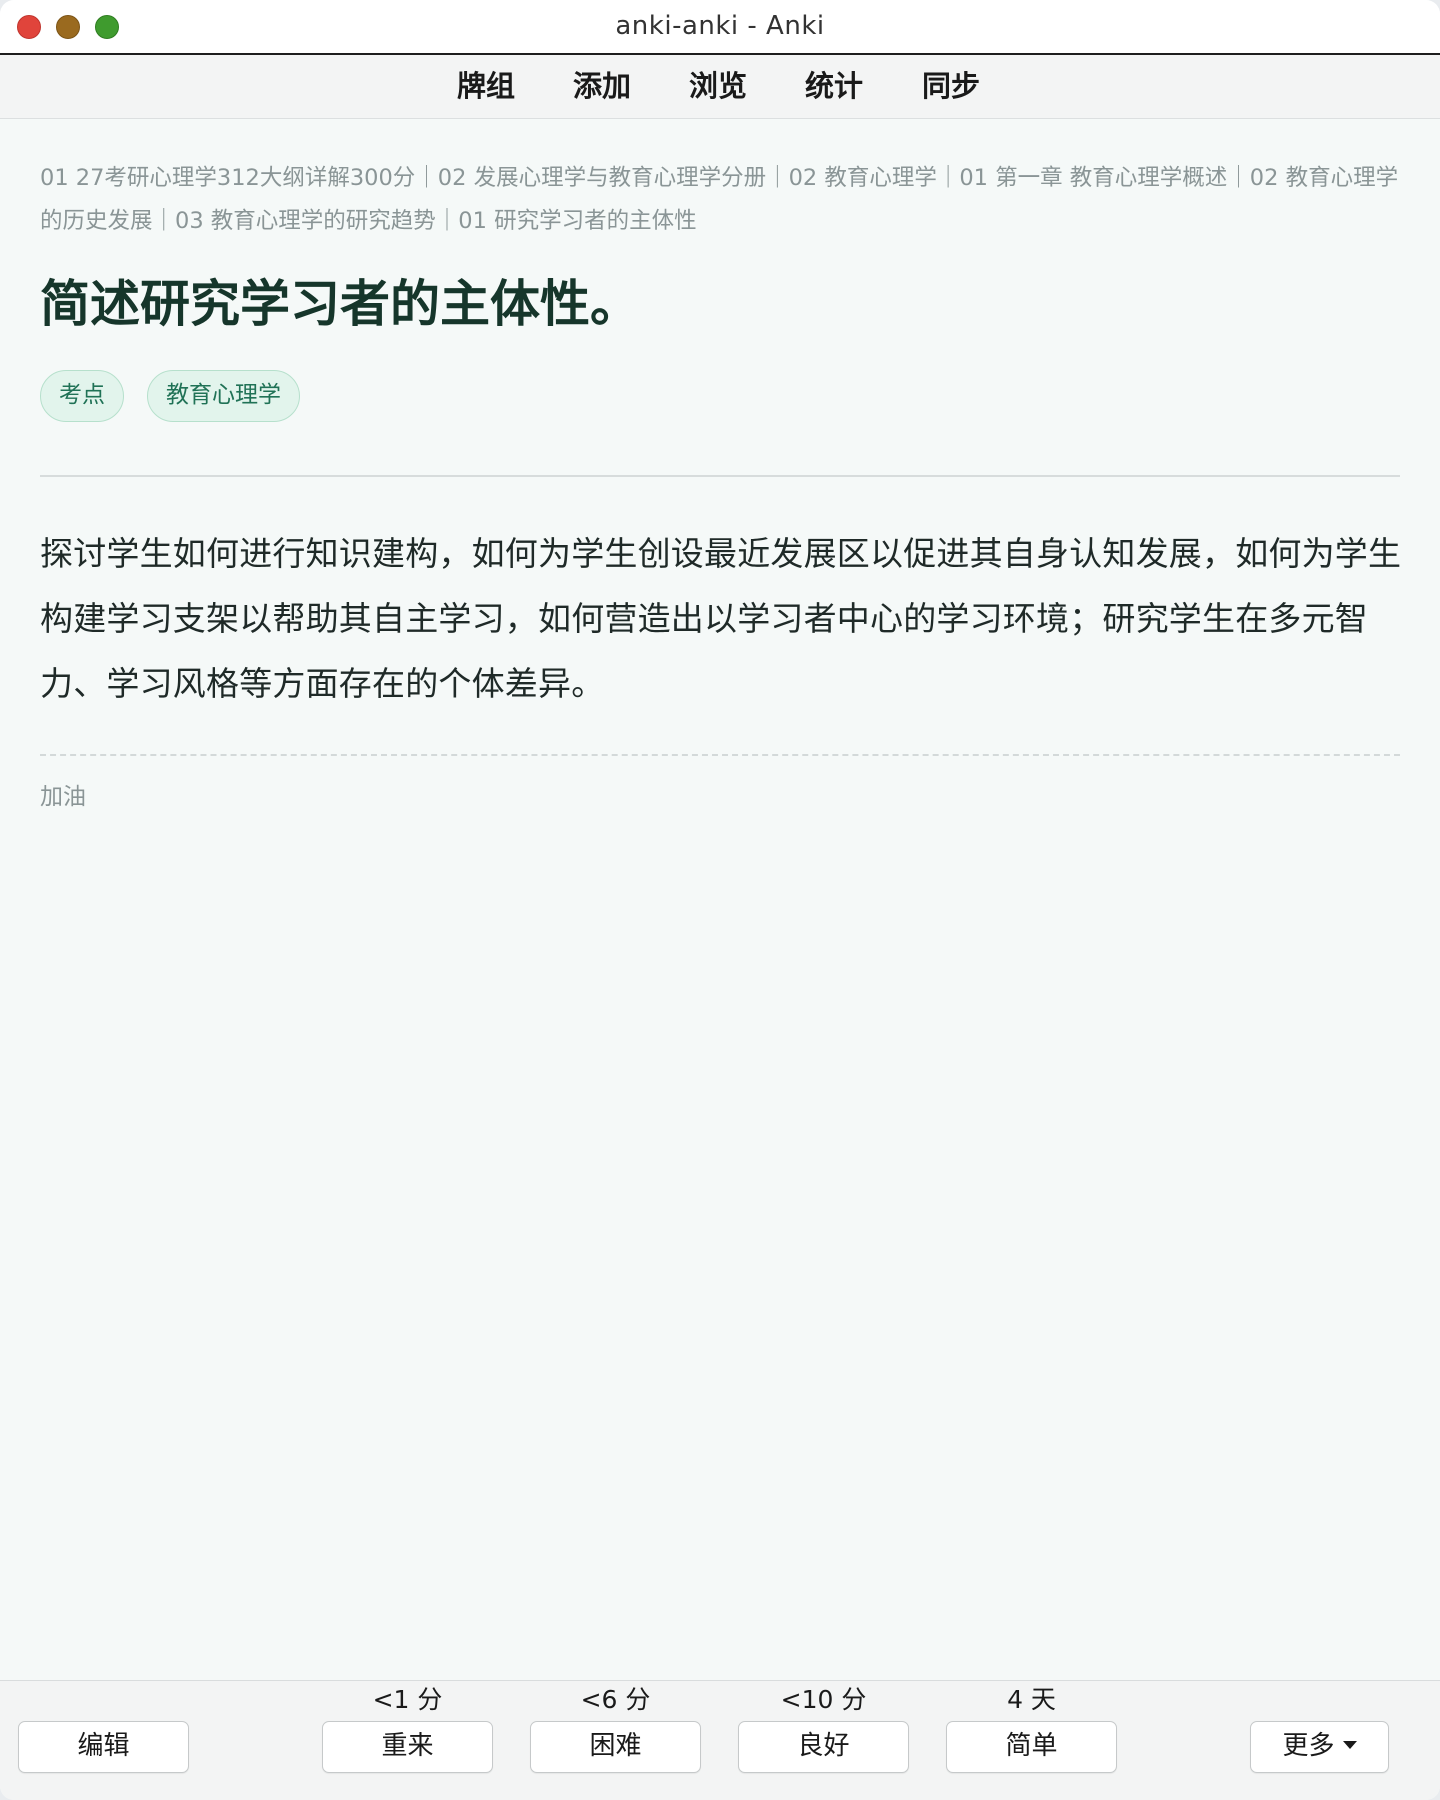 Image resolution: width=1440 pixels, height=1800 pixels. Describe the element at coordinates (223, 396) in the screenshot. I see `tag-pill: 教育心理学` at that location.